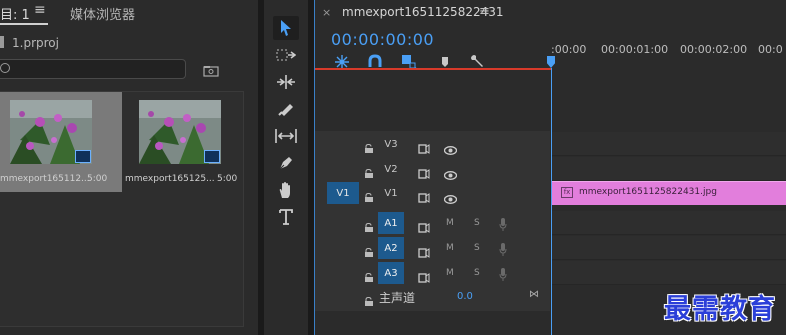  Describe the element at coordinates (93, 69) in the screenshot. I see `search-input` at that location.